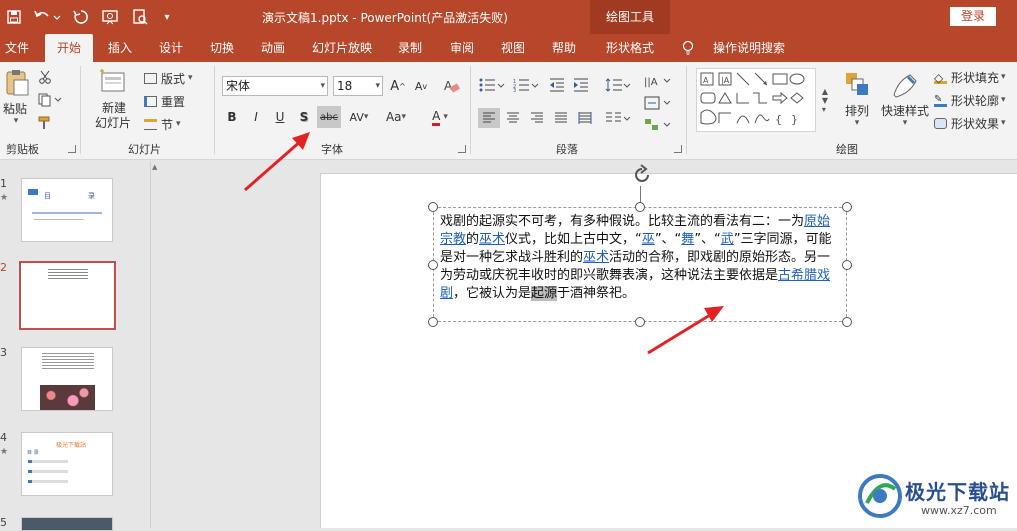  Describe the element at coordinates (959, 510) in the screenshot. I see `watermark-url: www.xz7.com` at that location.